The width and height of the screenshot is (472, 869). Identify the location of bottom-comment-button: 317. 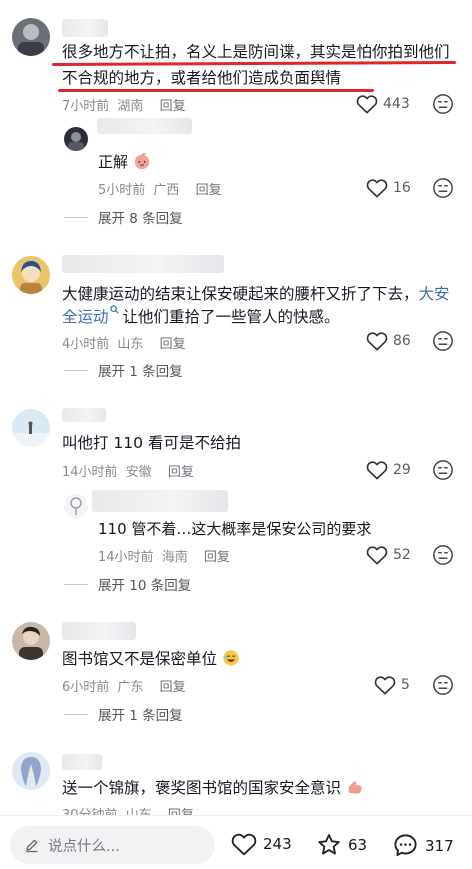
(423, 845).